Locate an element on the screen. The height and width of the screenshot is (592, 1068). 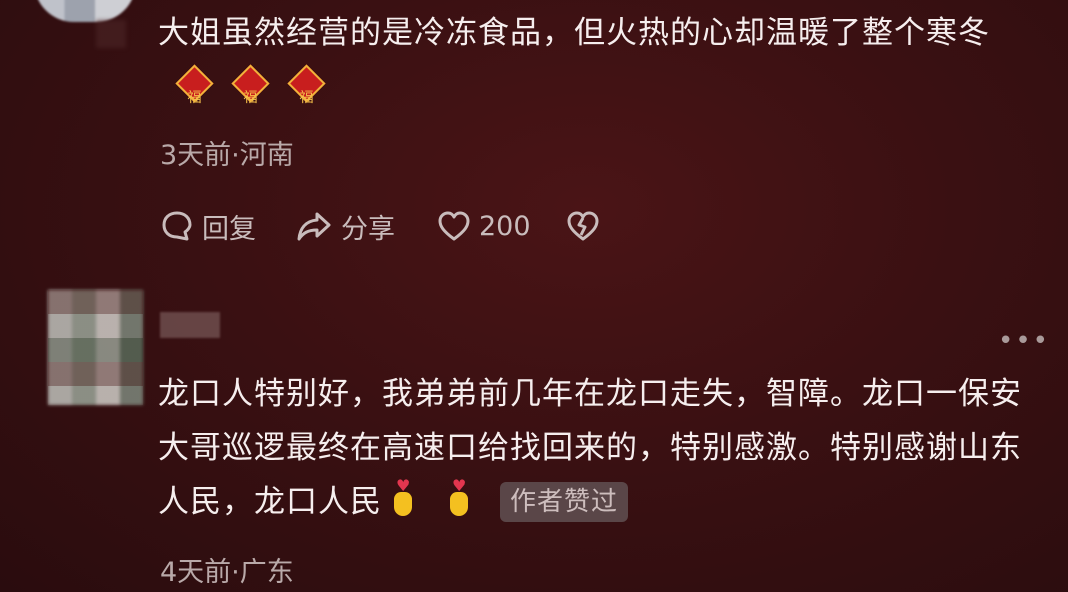
share-arrow-icon is located at coordinates (314, 226).